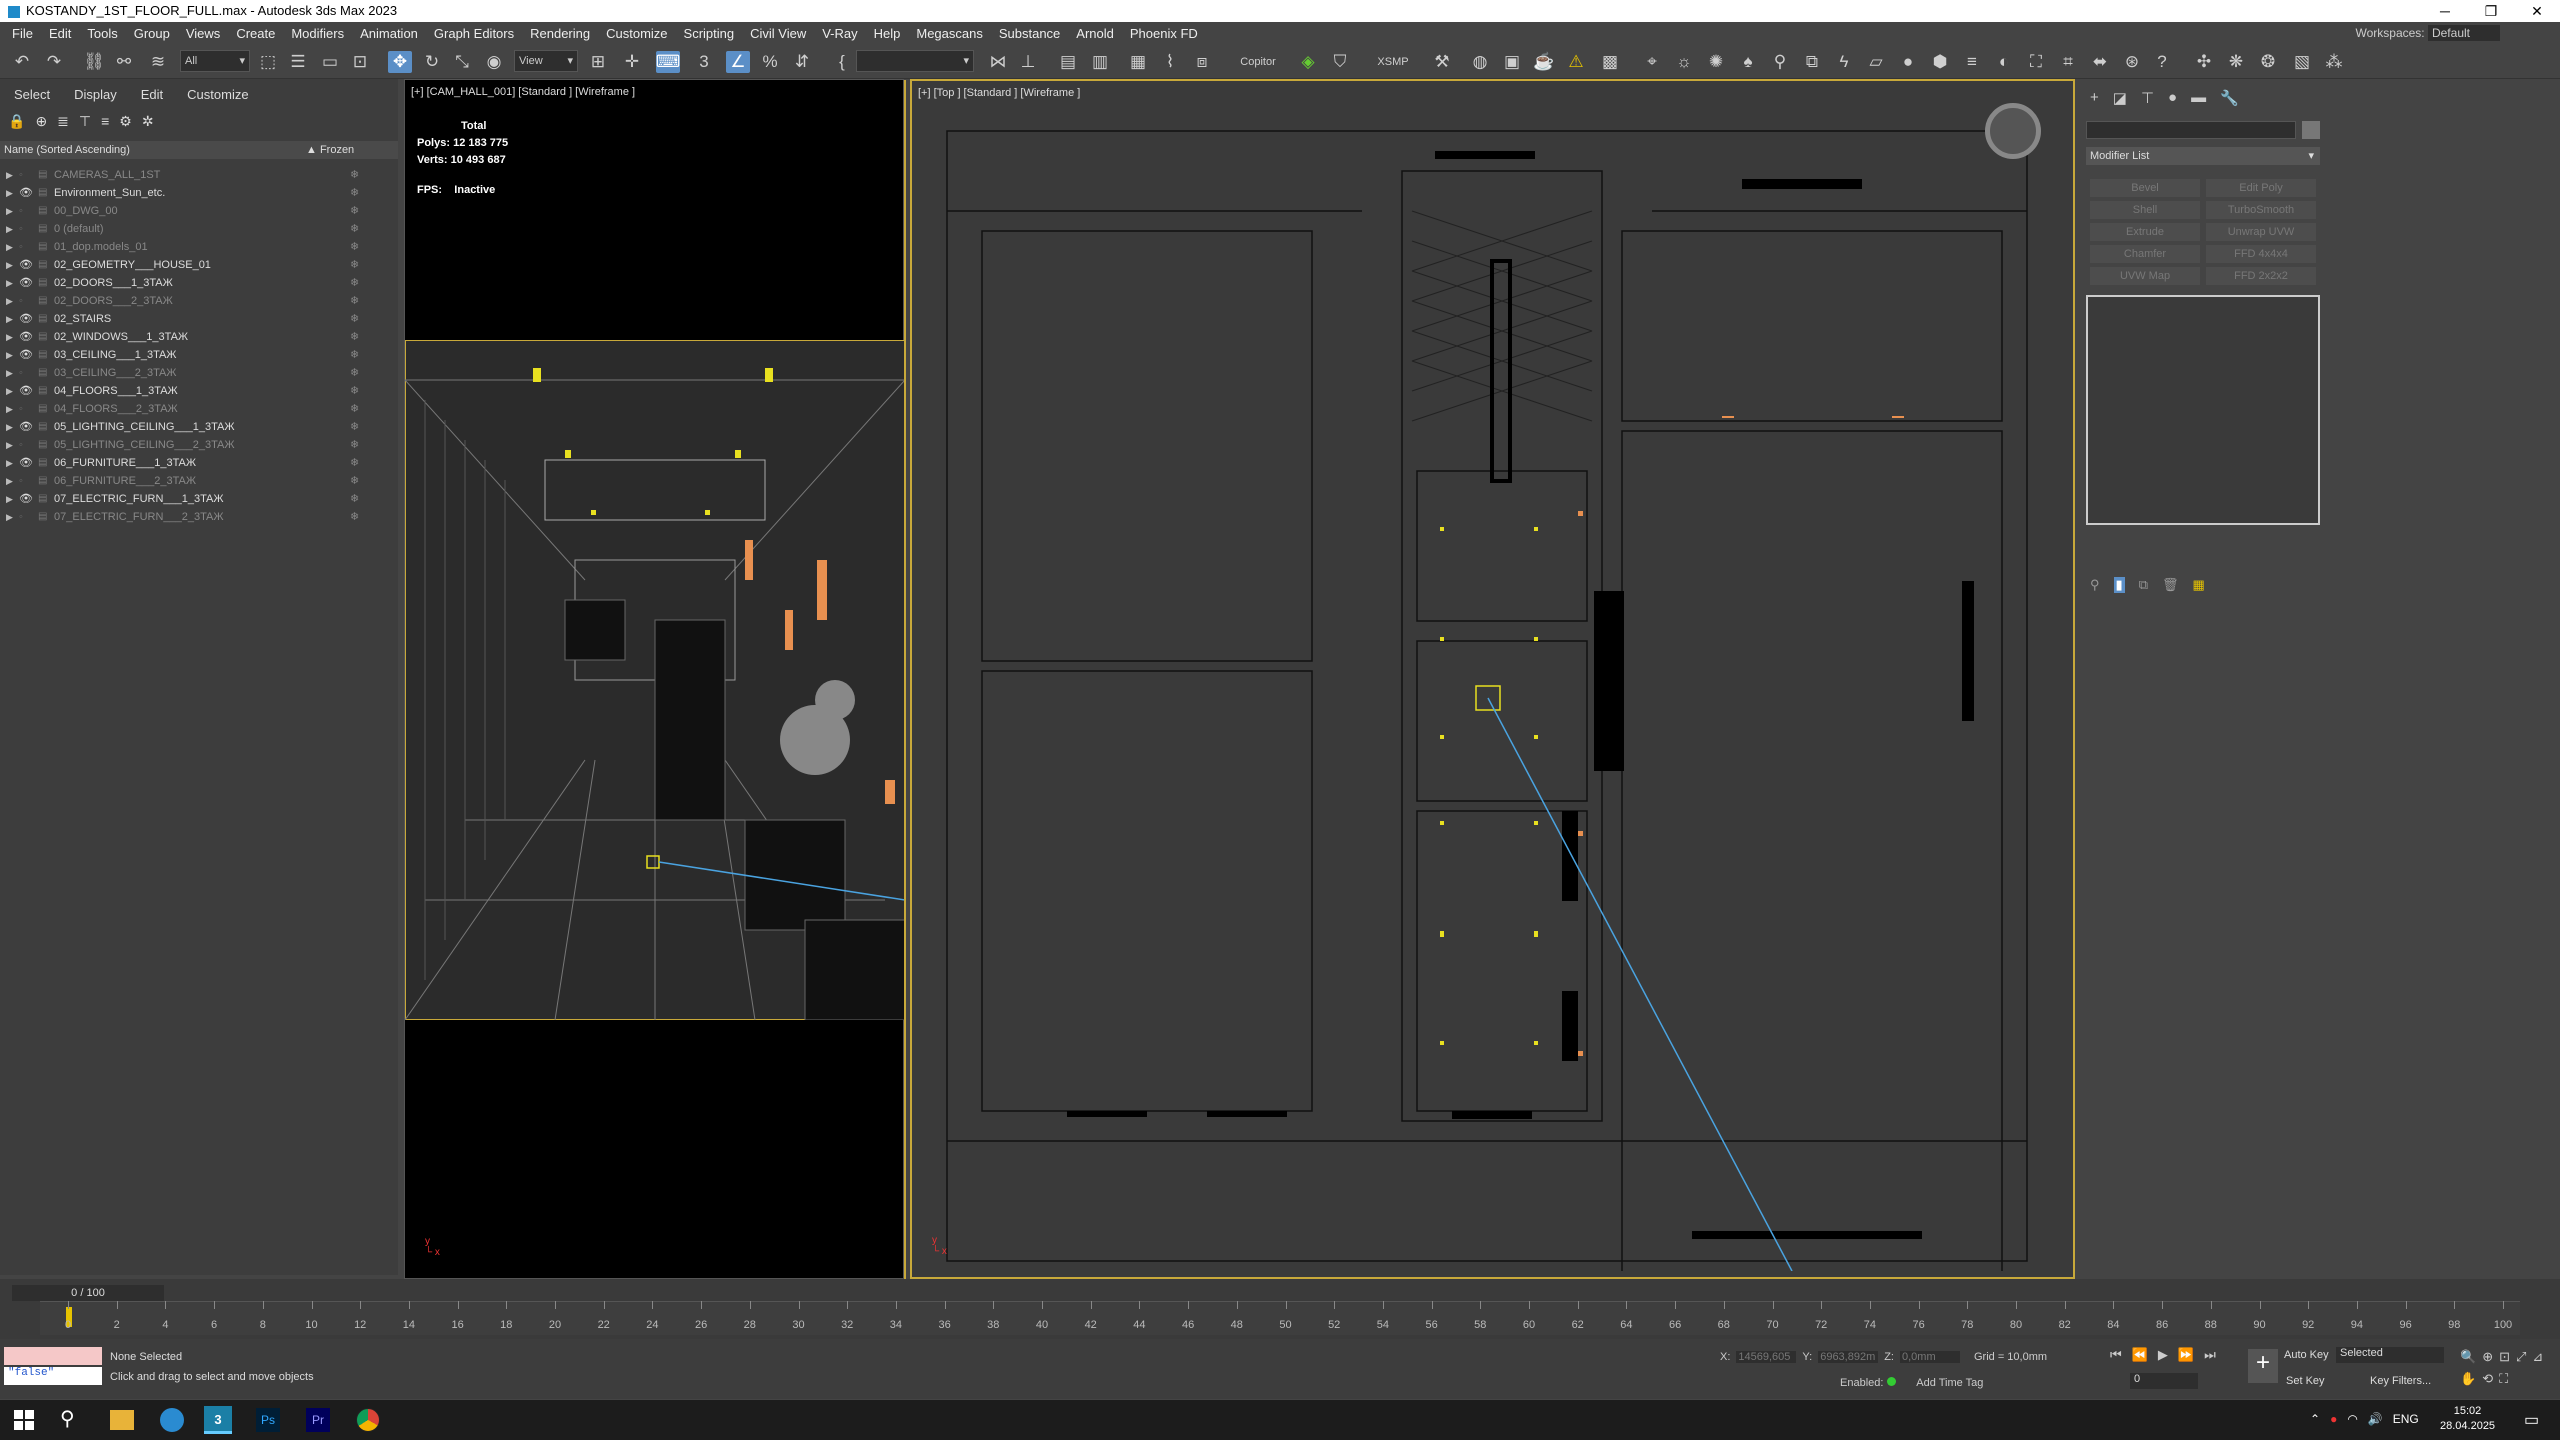 The width and height of the screenshot is (2560, 1440). What do you see at coordinates (67, 150) in the screenshot?
I see `column-name-header: Name (Sorted Ascending)` at bounding box center [67, 150].